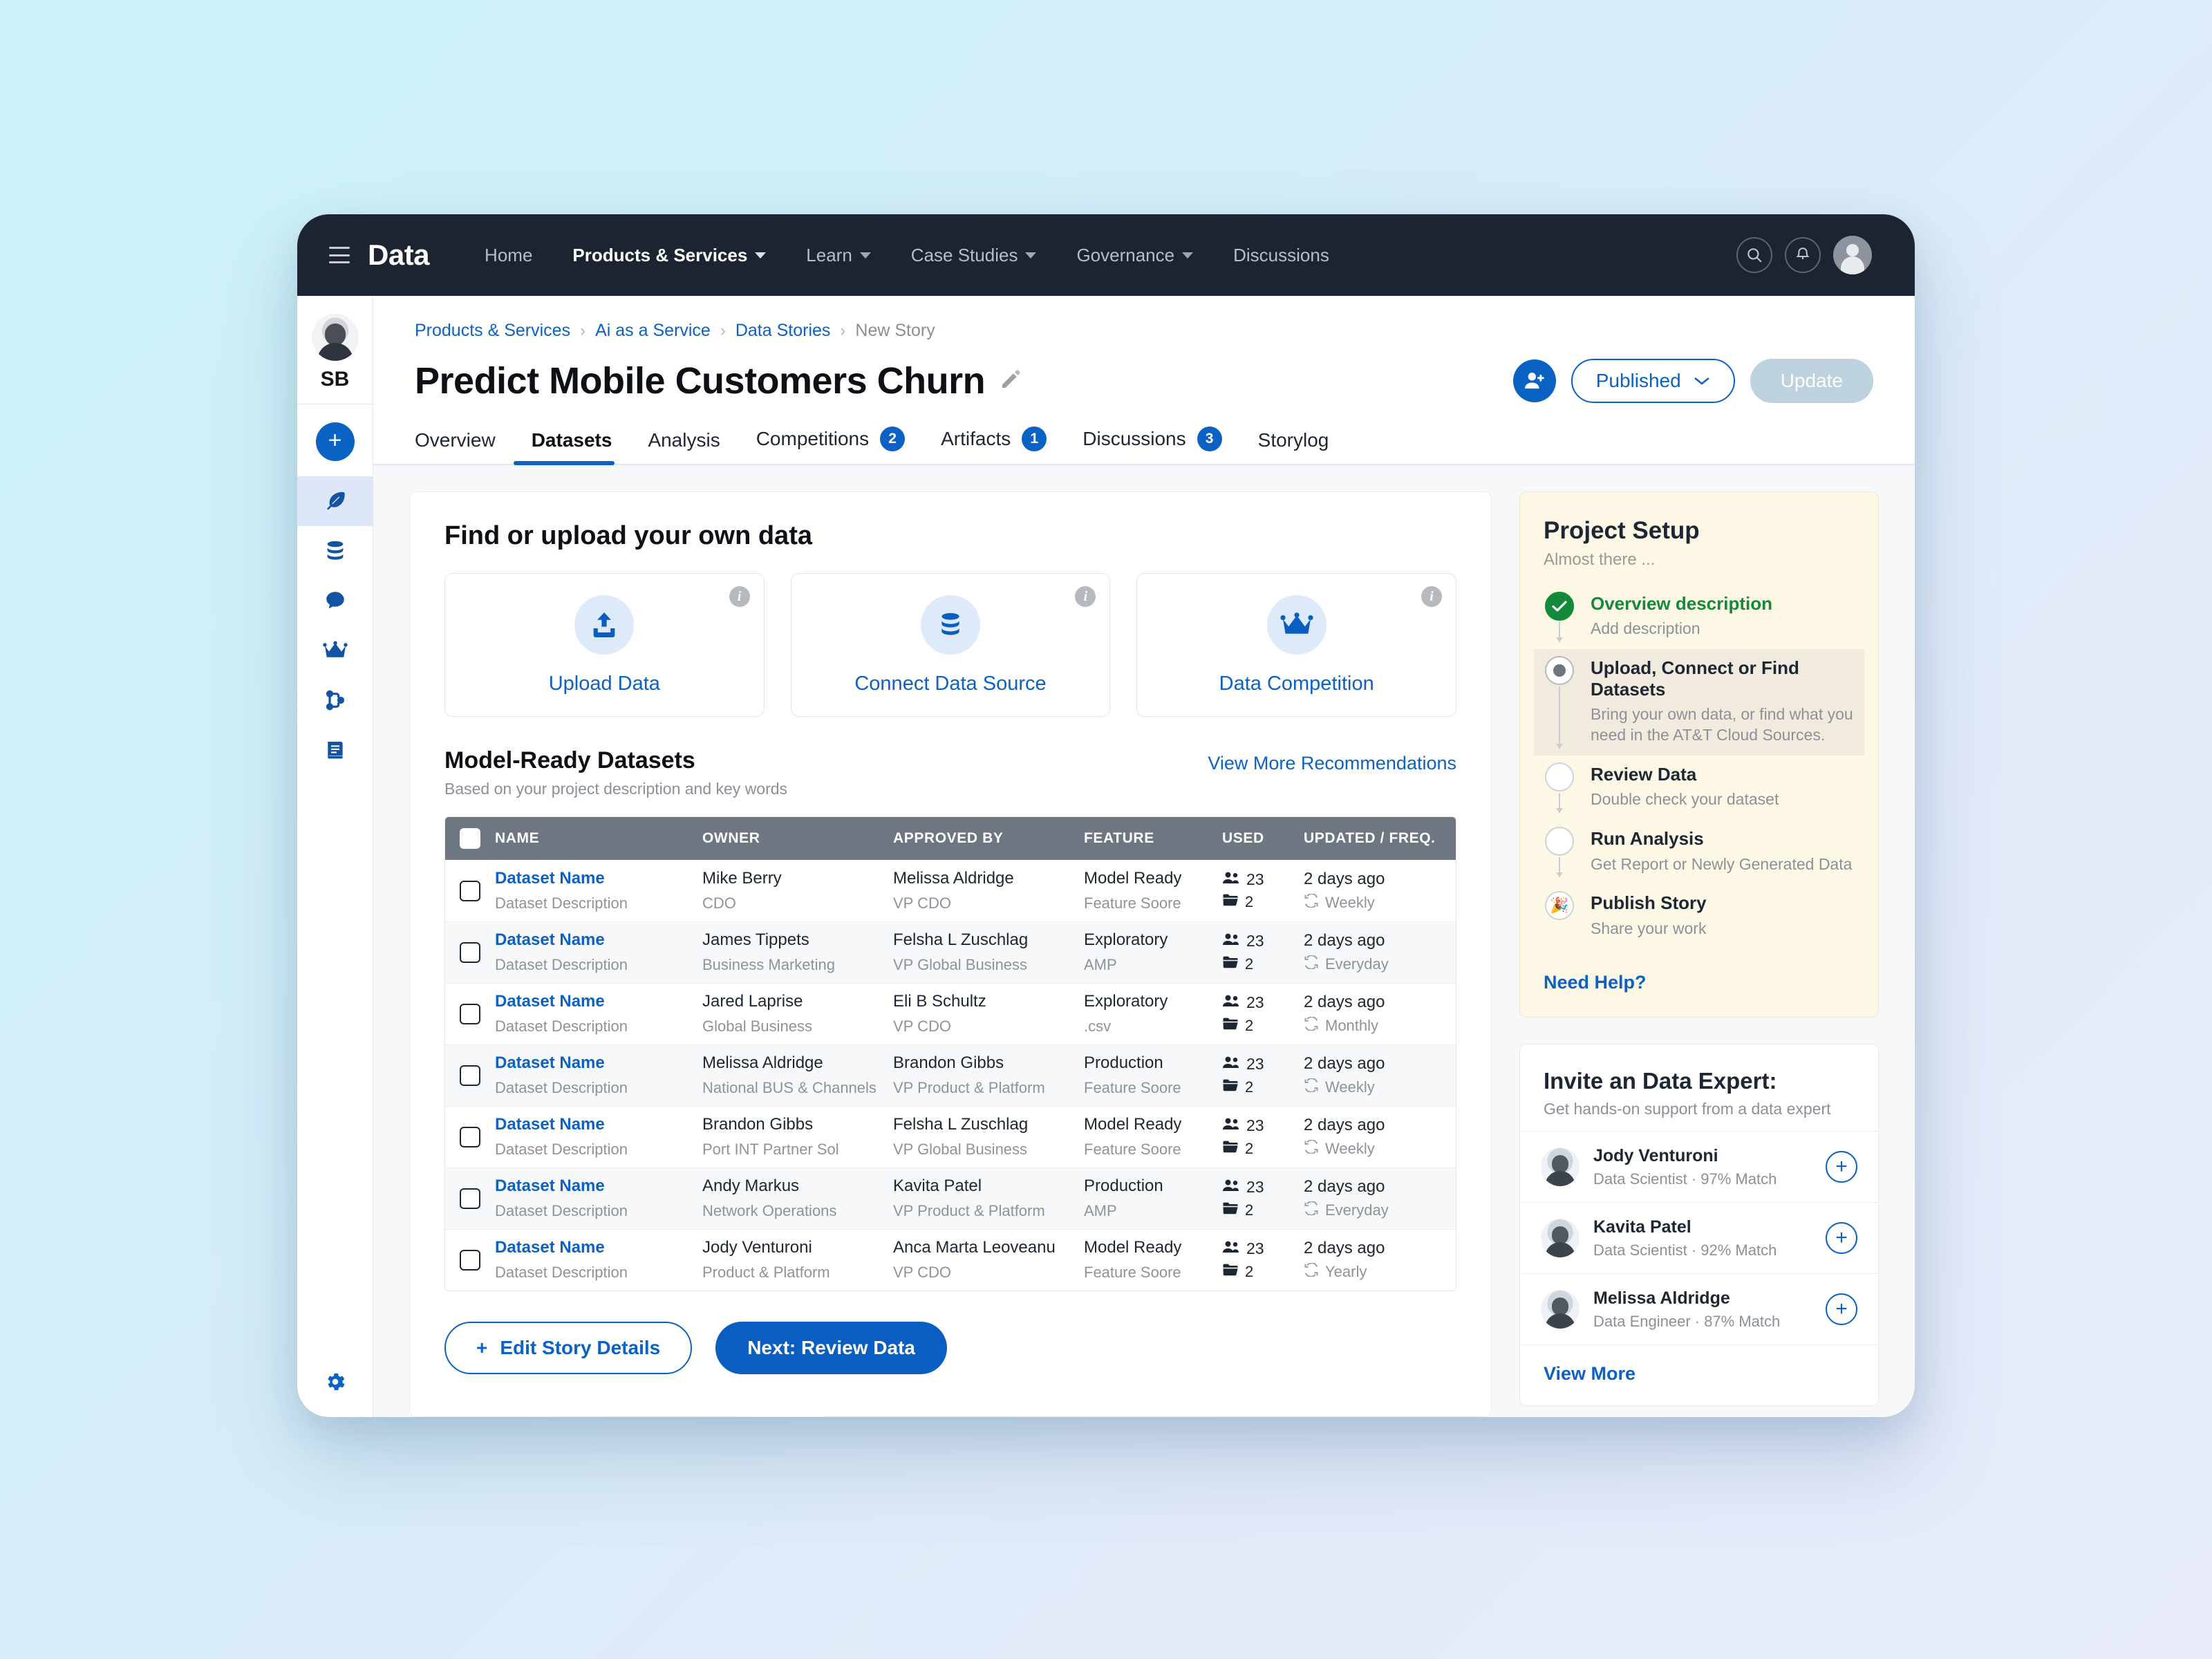 Image resolution: width=2212 pixels, height=1659 pixels. I want to click on sidebar-item-discussions, so click(335, 601).